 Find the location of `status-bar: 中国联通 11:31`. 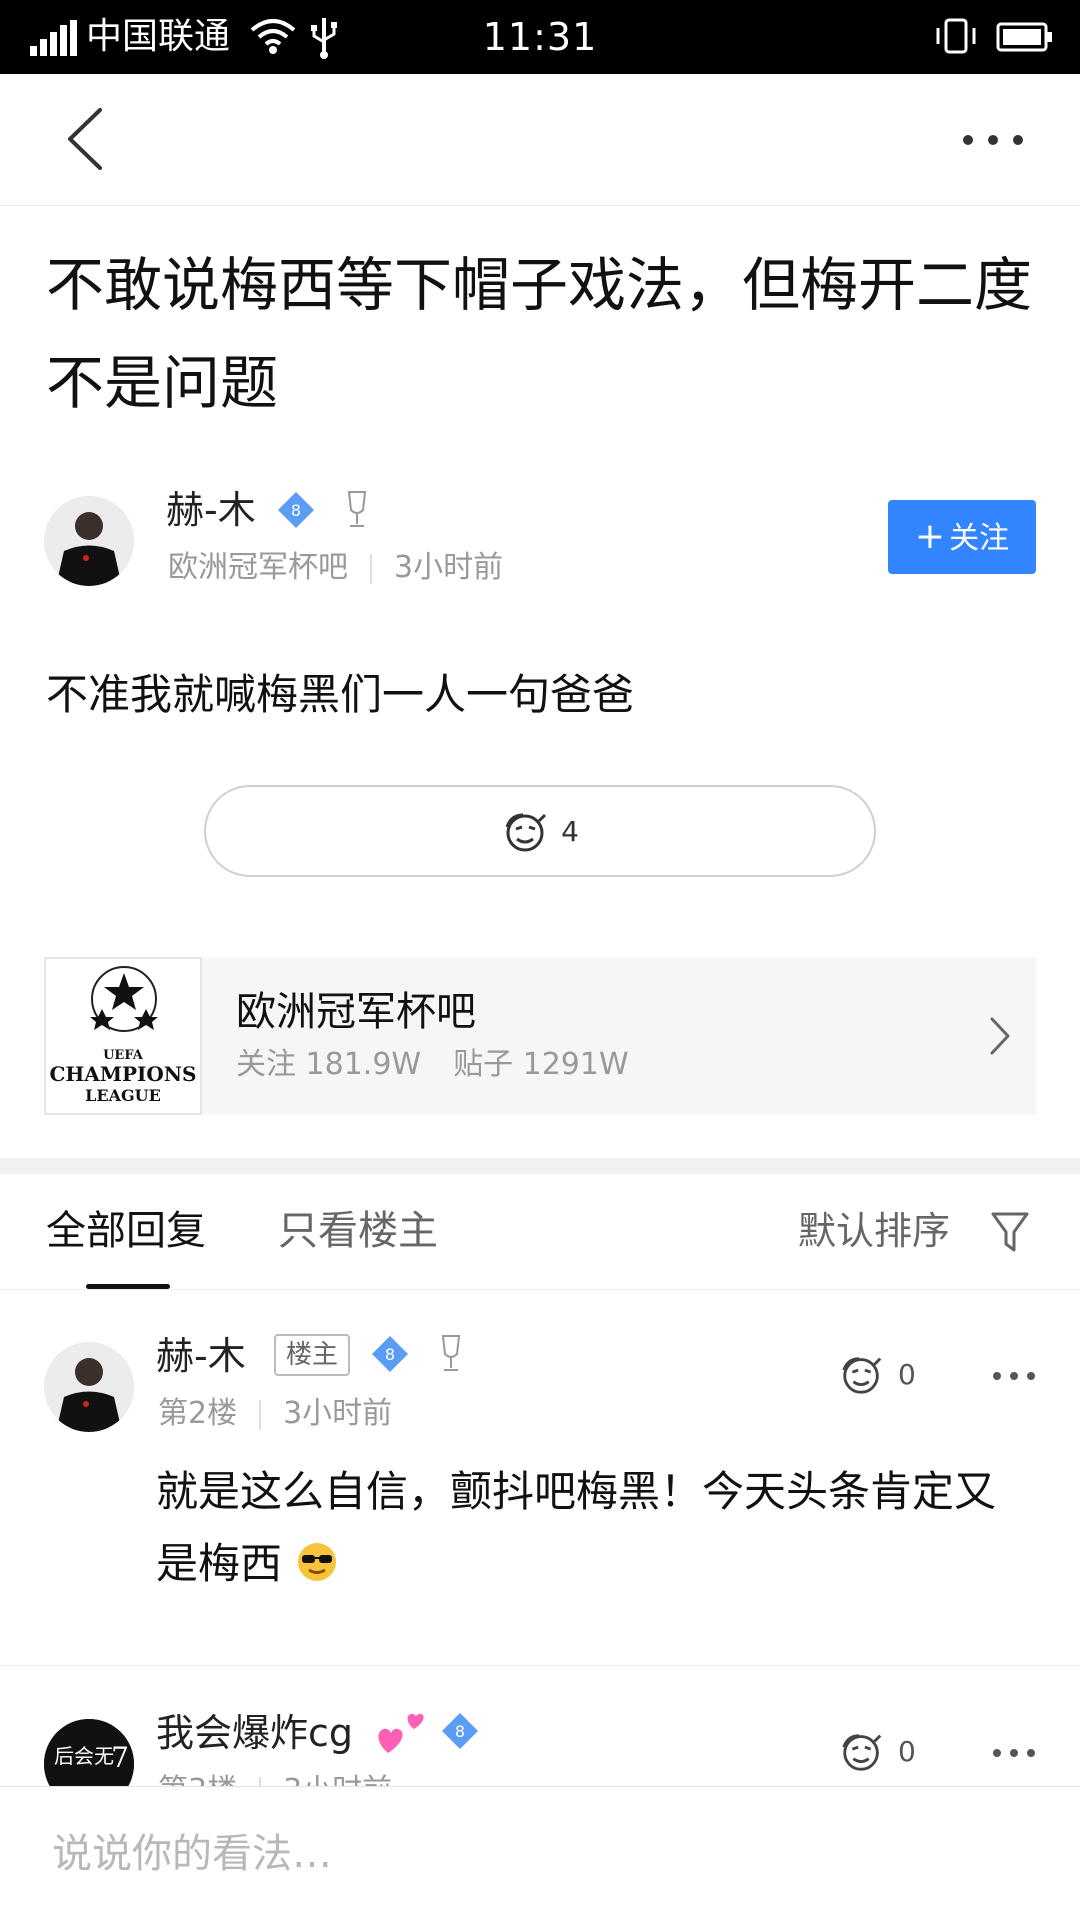

status-bar: 中国联通 11:31 is located at coordinates (540, 37).